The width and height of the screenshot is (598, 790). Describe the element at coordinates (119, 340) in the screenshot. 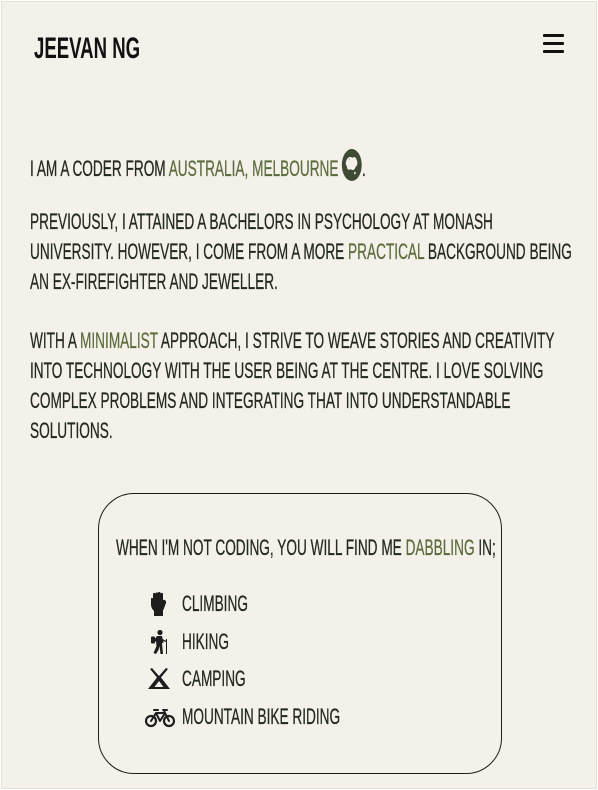

I see `minimalist-highlight: minimalist` at that location.